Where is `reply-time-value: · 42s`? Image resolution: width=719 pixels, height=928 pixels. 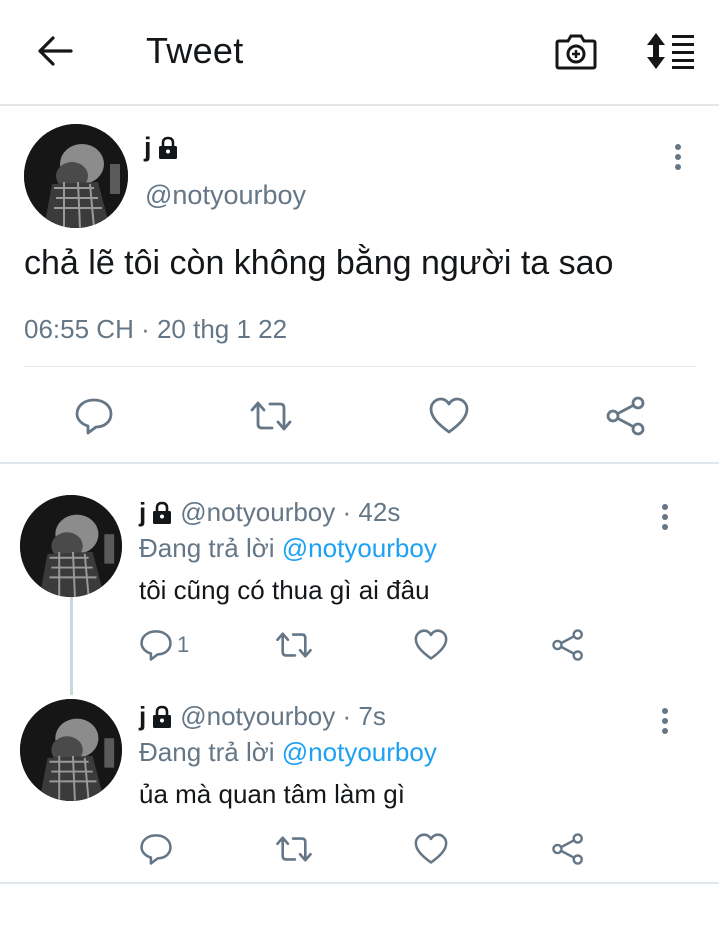 reply-time-value: · 42s is located at coordinates (371, 512).